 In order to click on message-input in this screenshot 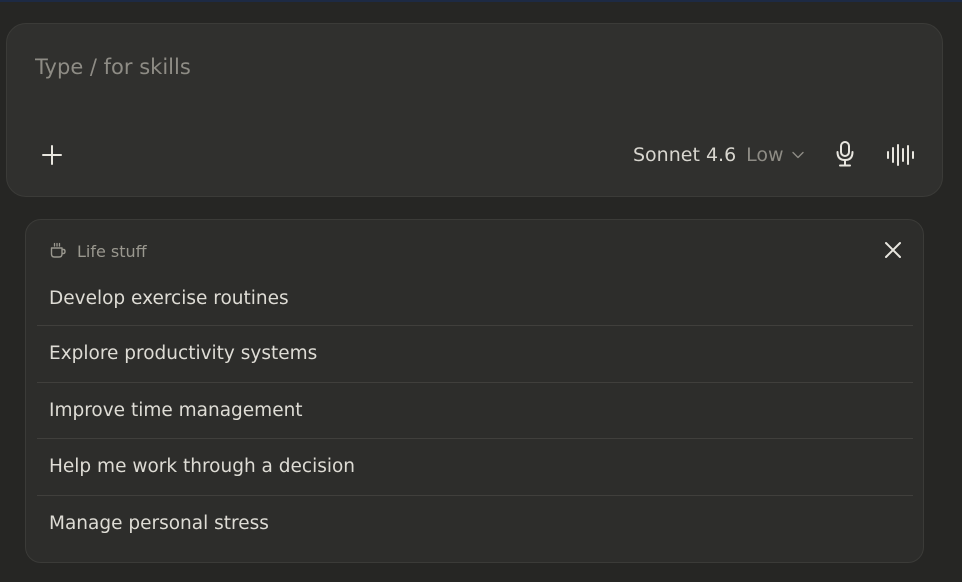, I will do `click(315, 67)`.